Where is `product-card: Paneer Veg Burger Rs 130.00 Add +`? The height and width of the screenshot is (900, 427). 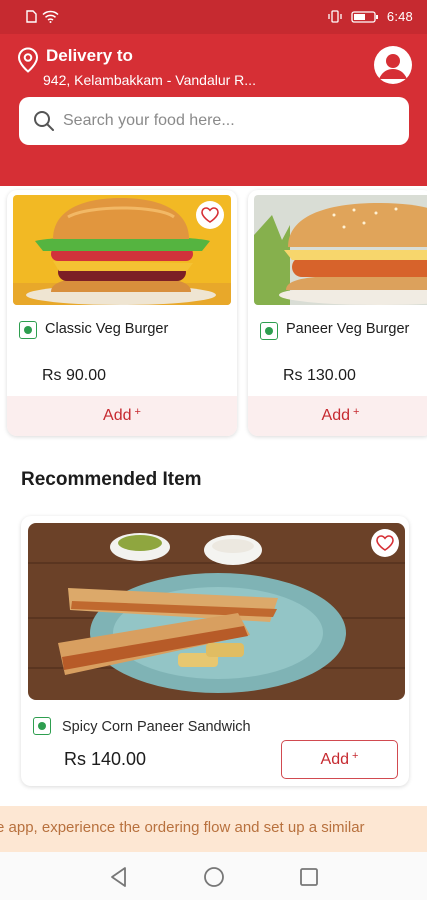 product-card: Paneer Veg Burger Rs 130.00 Add + is located at coordinates (337, 313).